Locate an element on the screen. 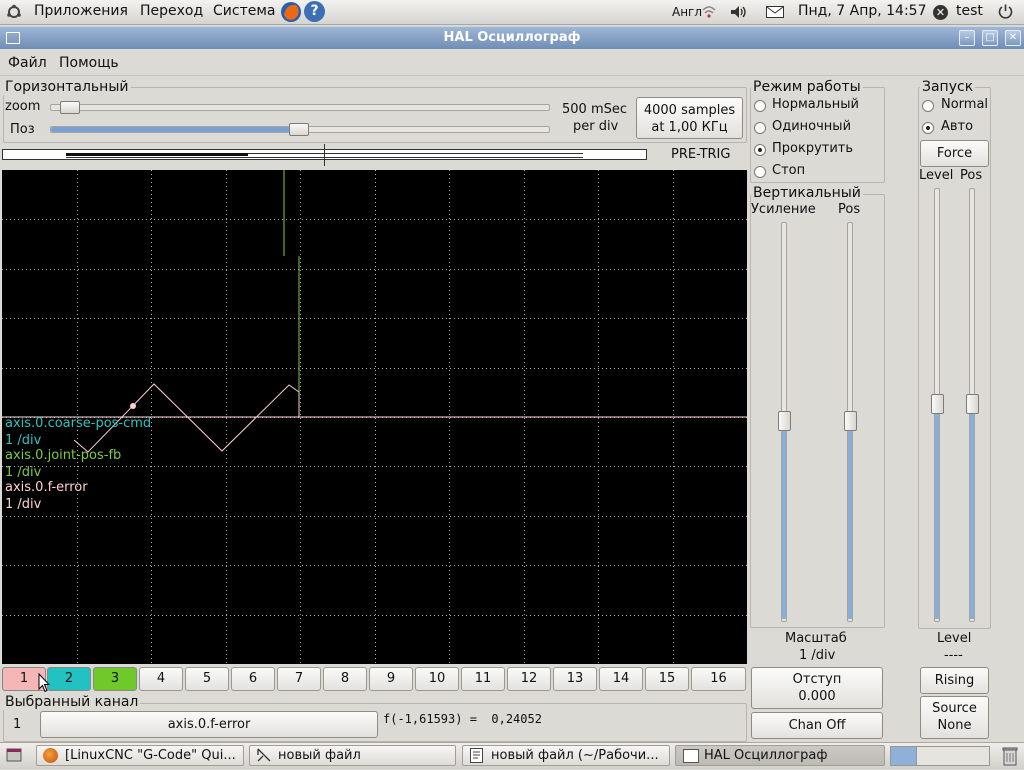  mode-roll-label: Прокрутить is located at coordinates (812, 148).